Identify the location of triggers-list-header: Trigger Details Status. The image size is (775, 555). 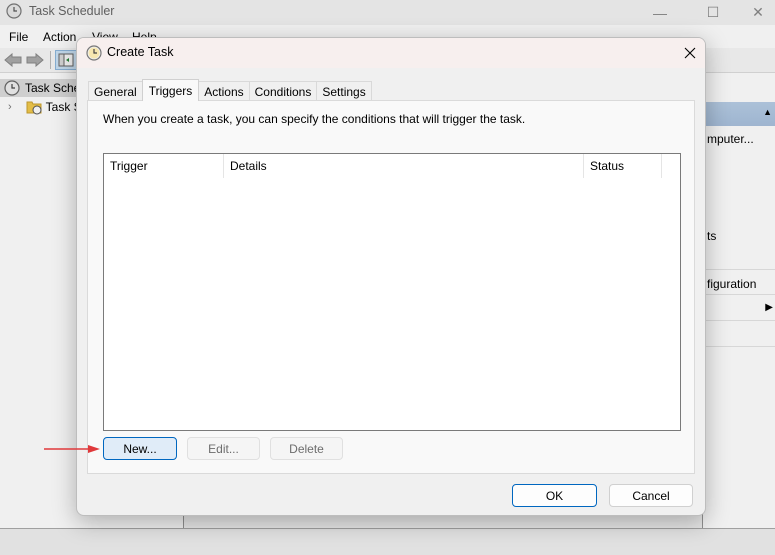
(392, 166).